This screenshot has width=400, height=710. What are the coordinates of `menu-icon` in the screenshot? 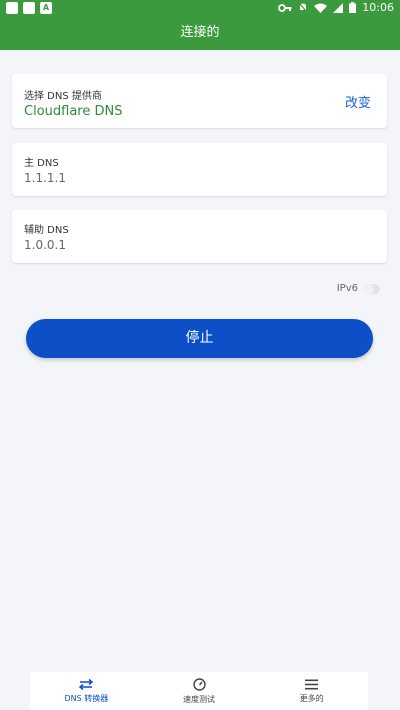 It's located at (312, 684).